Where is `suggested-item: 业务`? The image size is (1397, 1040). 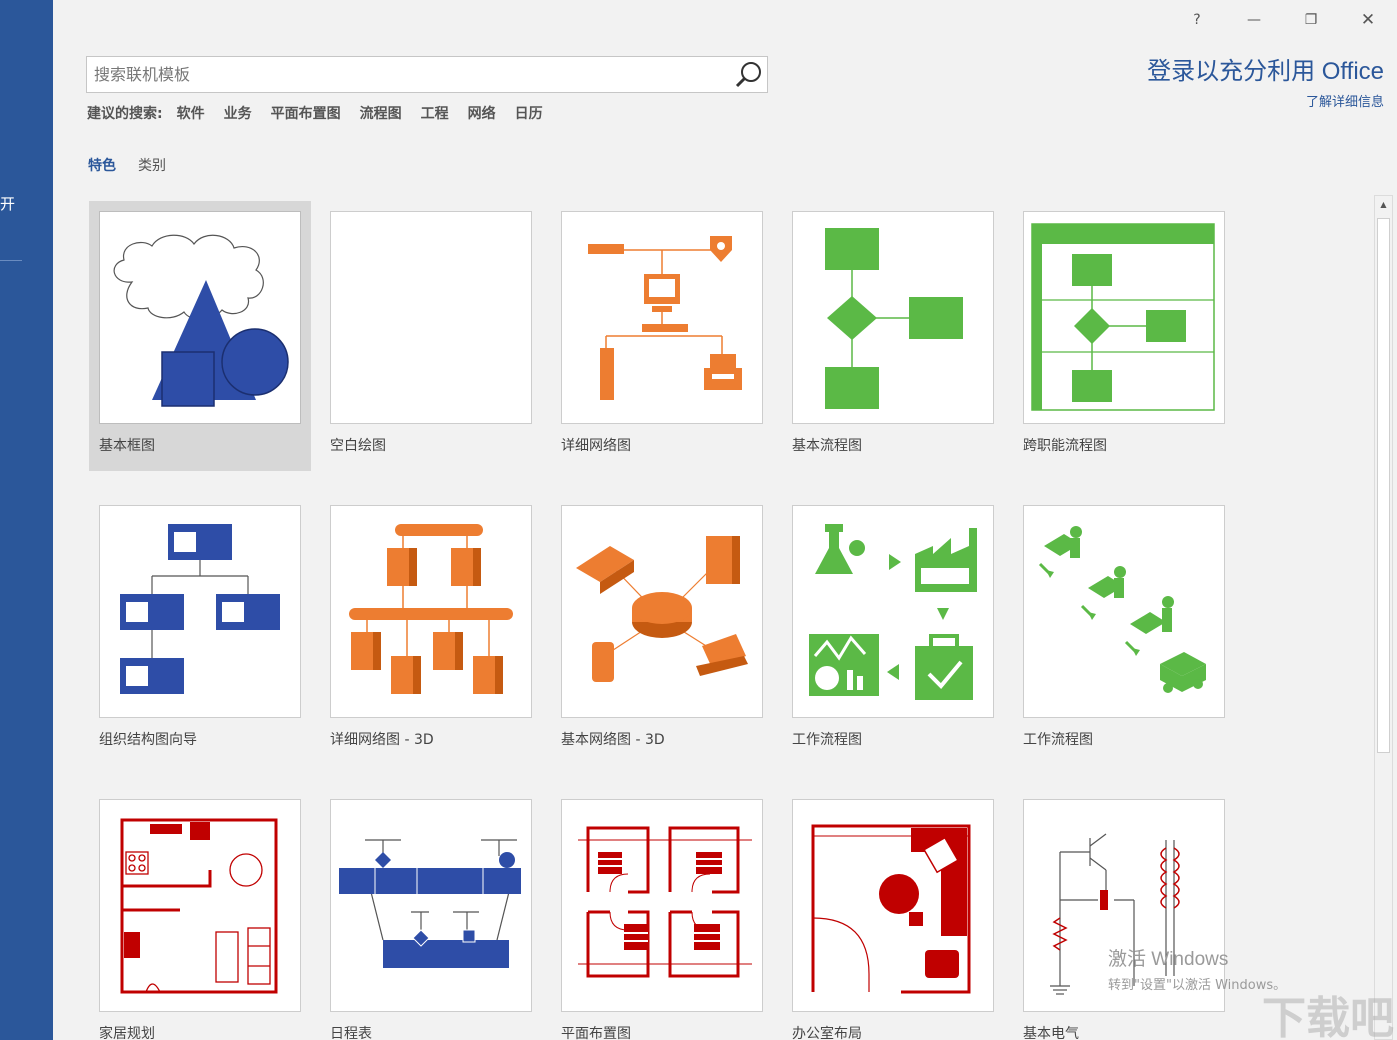 suggested-item: 业务 is located at coordinates (238, 113).